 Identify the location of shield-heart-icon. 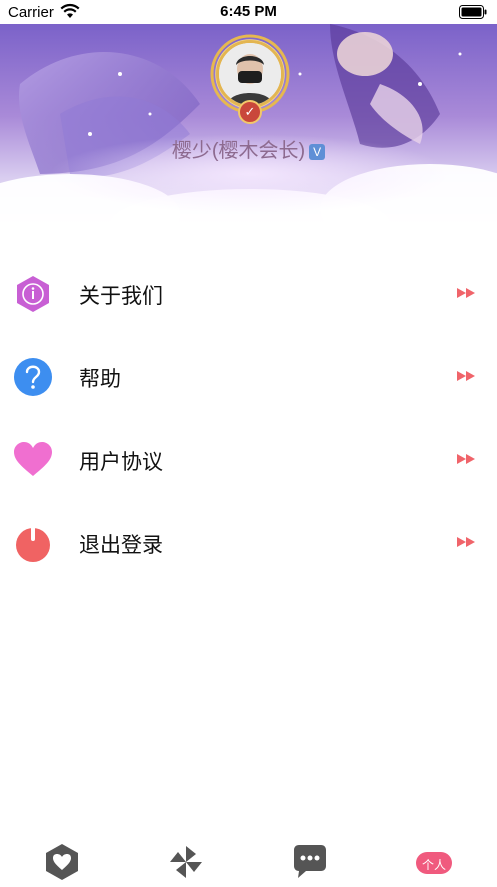
(62, 862).